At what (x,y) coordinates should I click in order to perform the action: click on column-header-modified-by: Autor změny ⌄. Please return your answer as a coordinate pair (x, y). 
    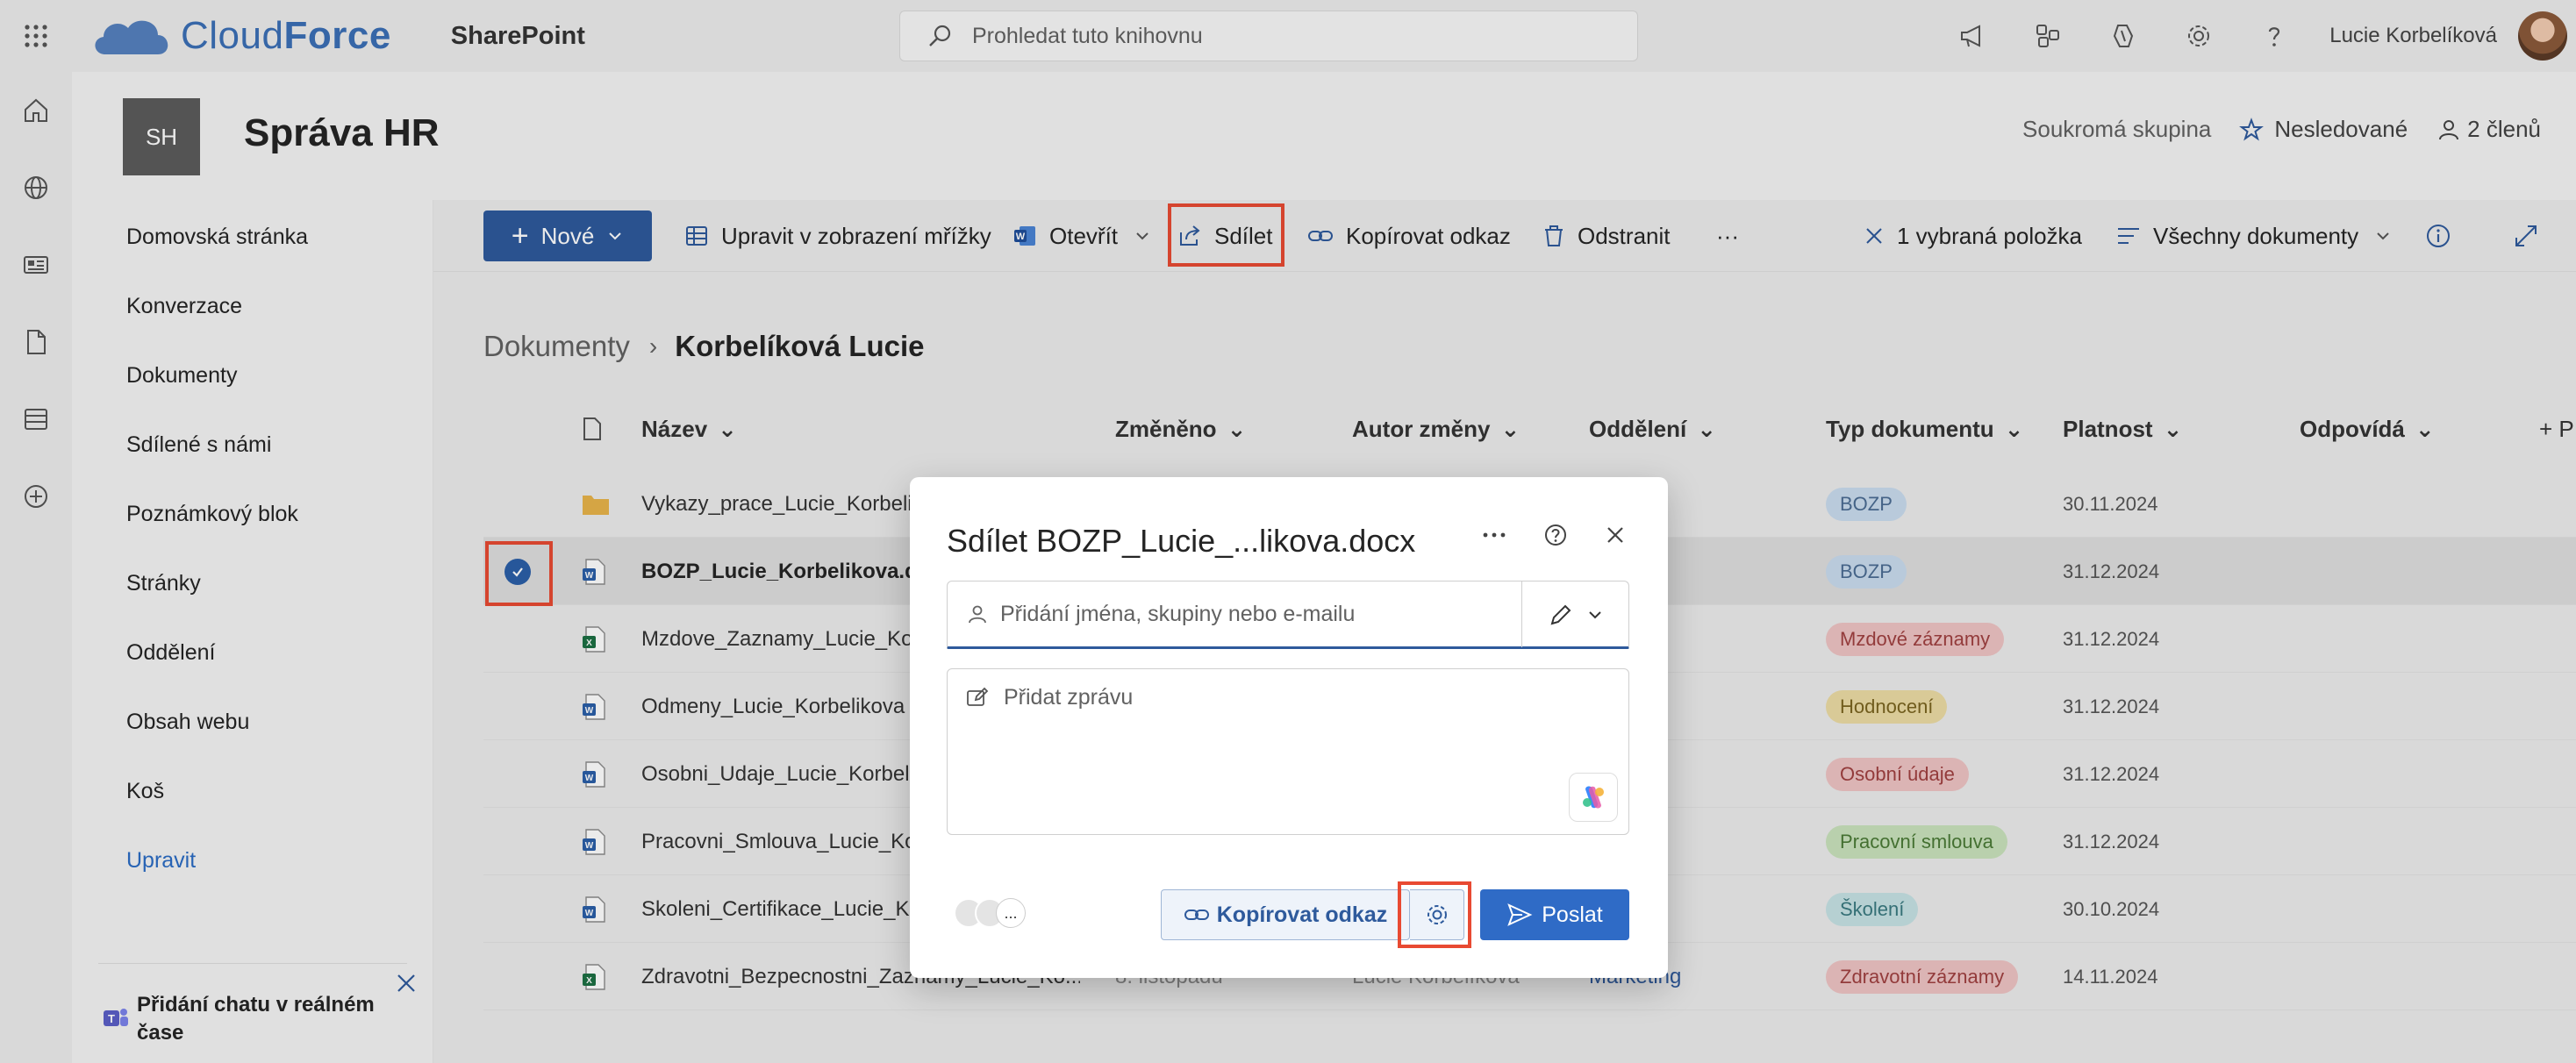
    Looking at the image, I should click on (1436, 429).